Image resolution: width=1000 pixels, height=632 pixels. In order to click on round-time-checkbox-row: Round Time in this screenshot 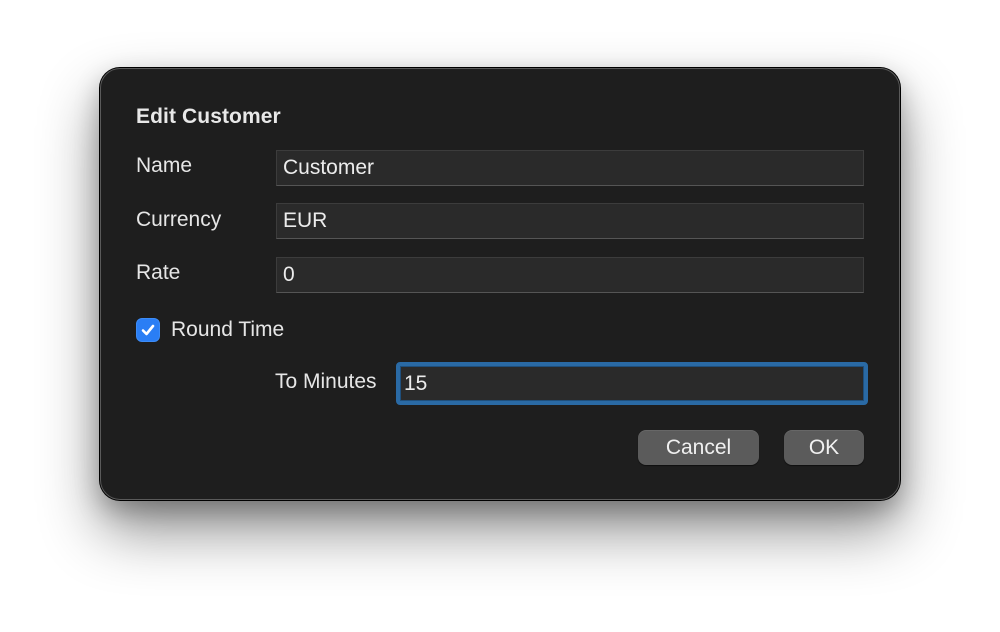, I will do `click(210, 330)`.